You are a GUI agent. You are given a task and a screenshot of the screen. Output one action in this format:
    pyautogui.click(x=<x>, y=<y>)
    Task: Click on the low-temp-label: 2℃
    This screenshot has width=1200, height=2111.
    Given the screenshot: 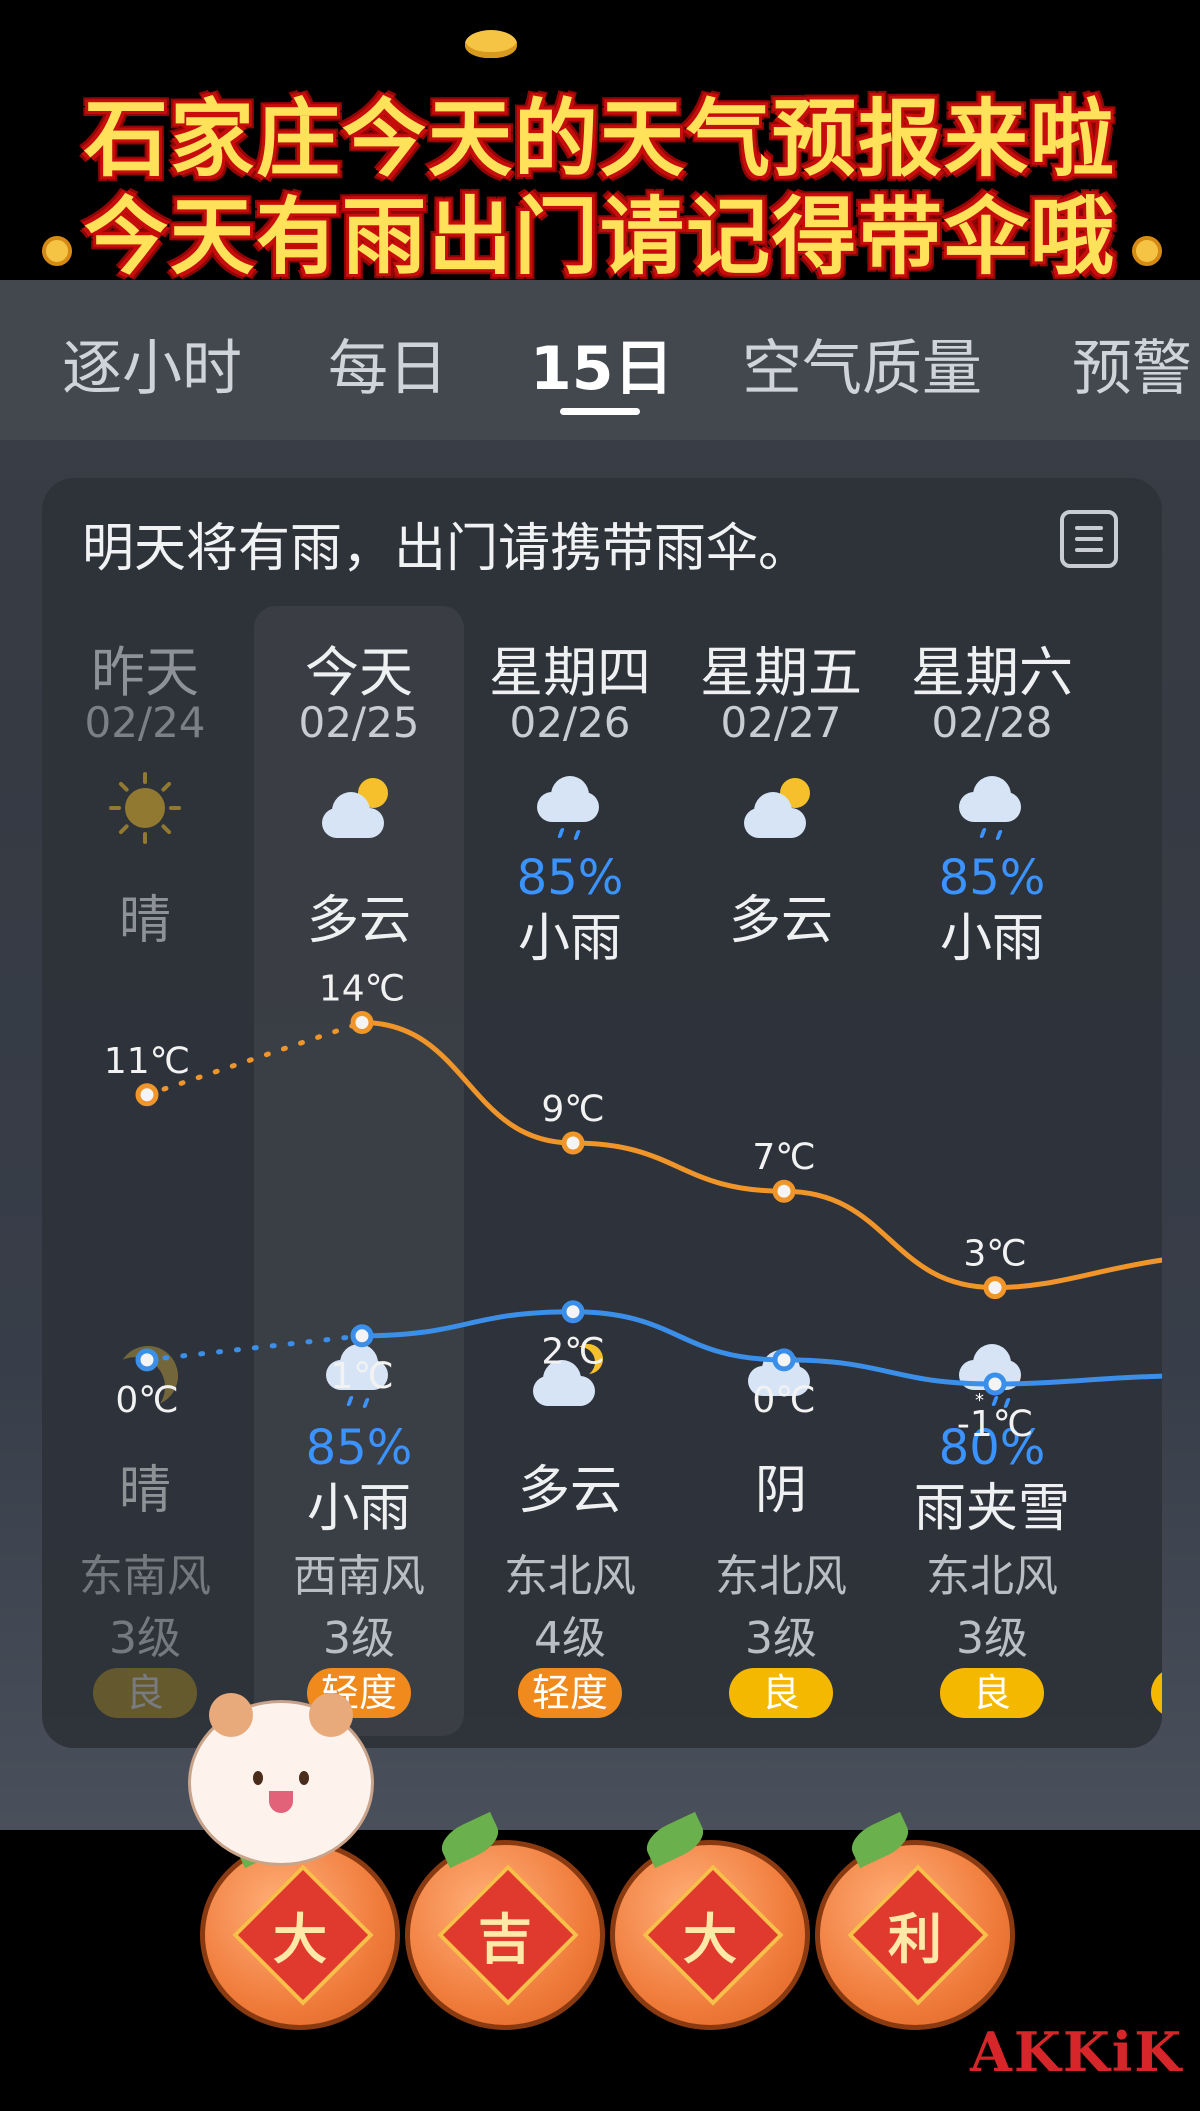 What is the action you would take?
    pyautogui.click(x=572, y=1352)
    